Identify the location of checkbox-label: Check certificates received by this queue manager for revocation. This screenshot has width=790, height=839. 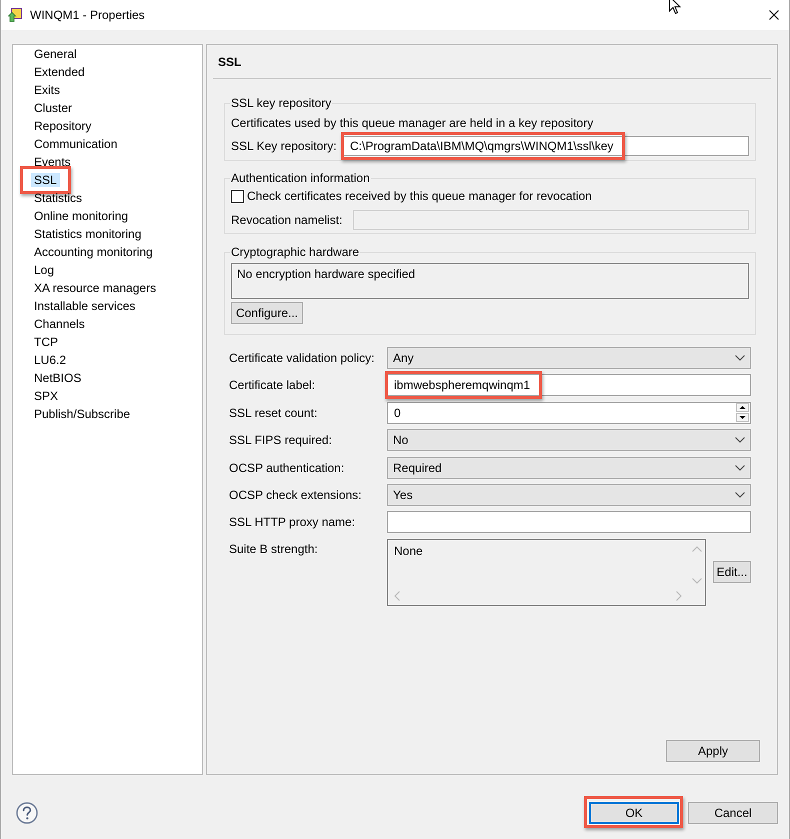
(419, 196).